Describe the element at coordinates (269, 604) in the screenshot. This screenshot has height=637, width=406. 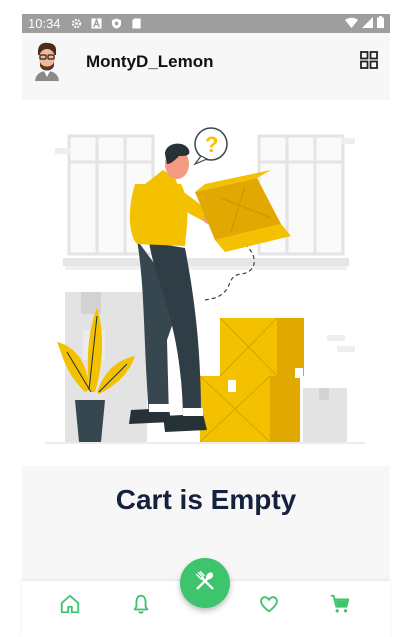
I see `heart-icon` at that location.